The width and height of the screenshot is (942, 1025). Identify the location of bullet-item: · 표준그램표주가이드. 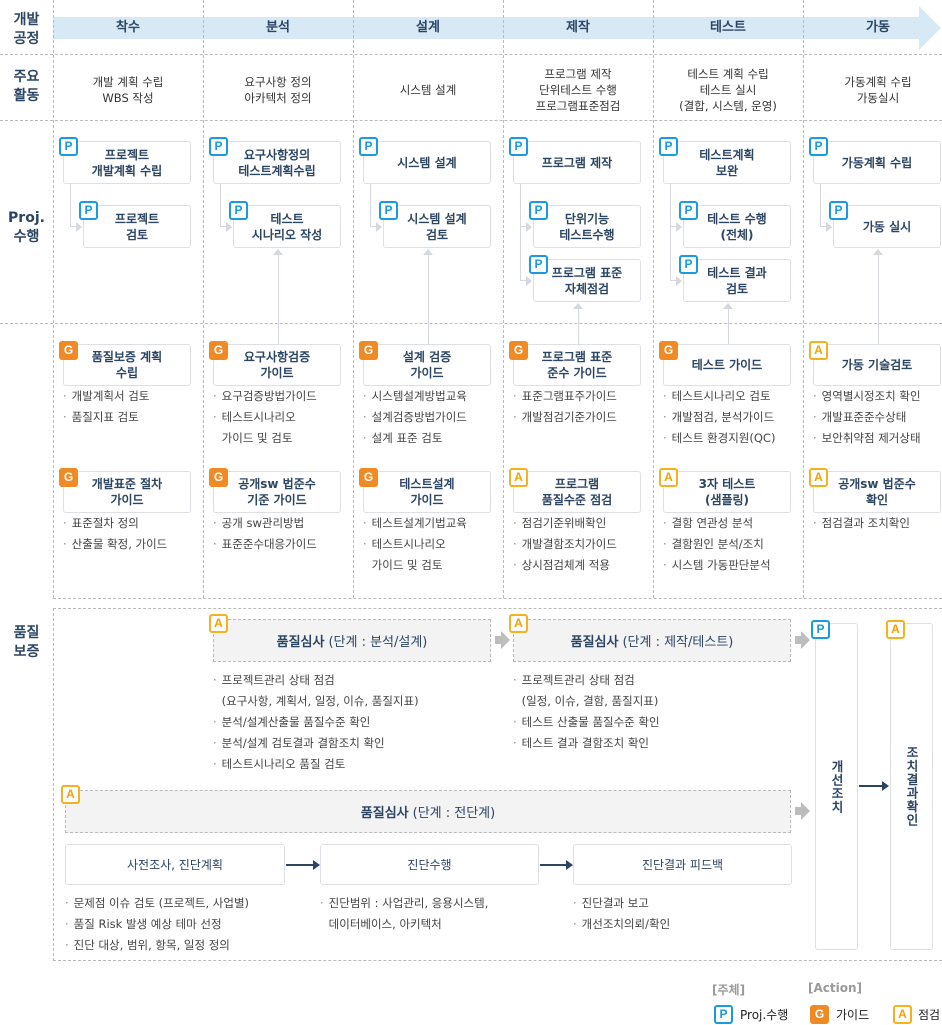
(565, 396).